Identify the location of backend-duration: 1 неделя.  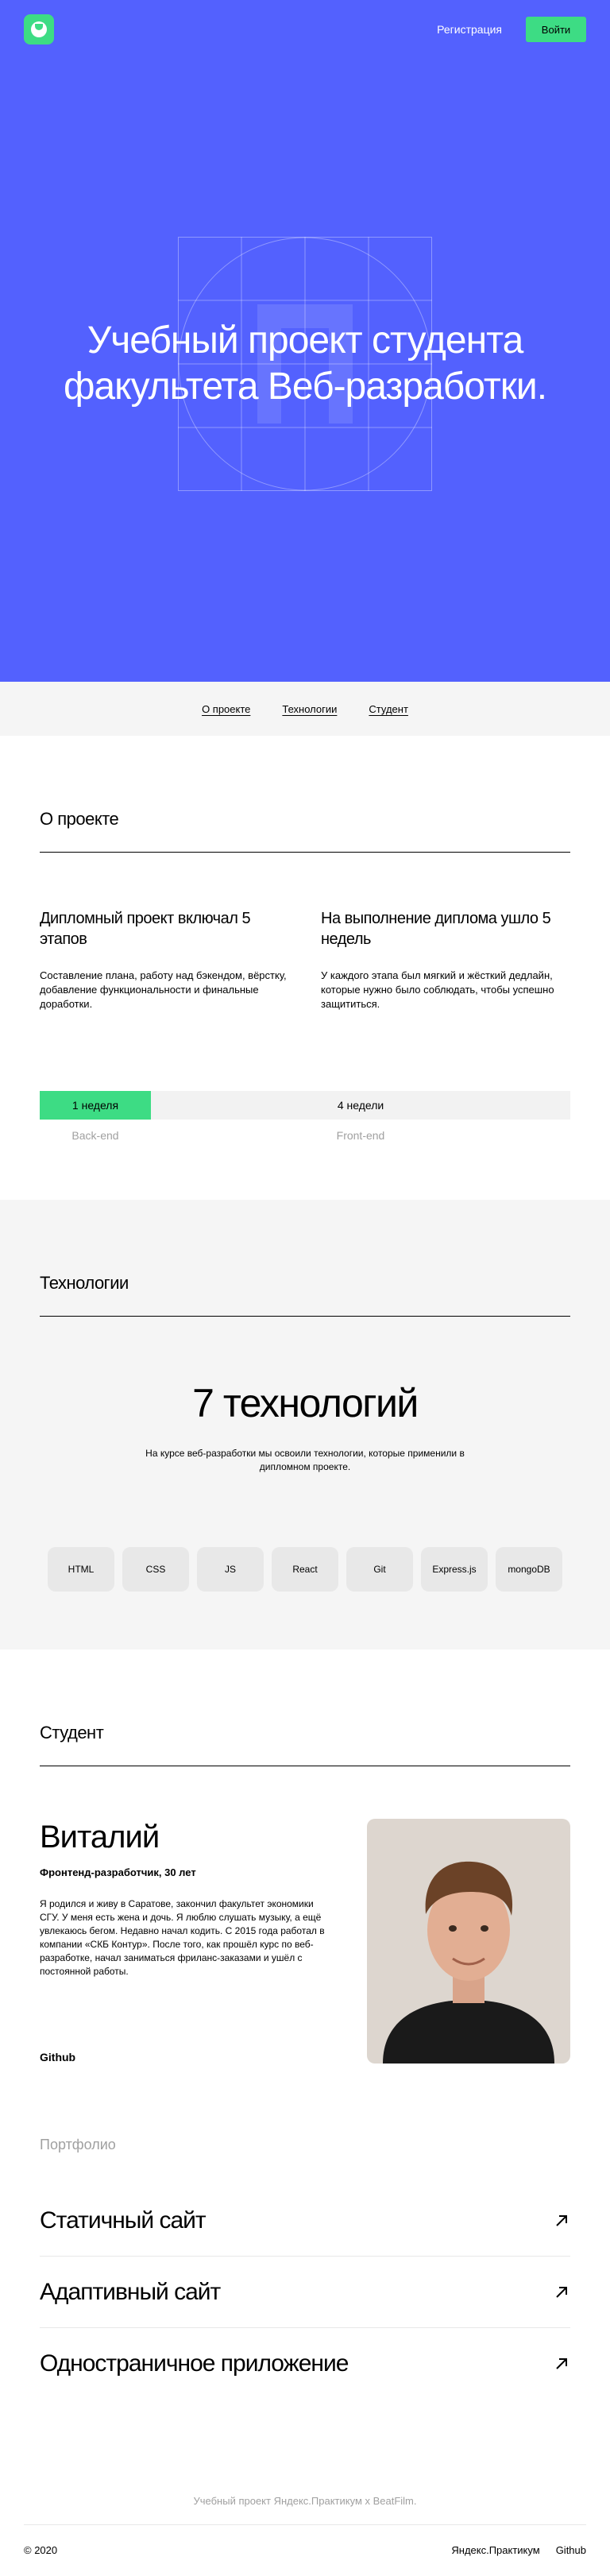
(96, 1105).